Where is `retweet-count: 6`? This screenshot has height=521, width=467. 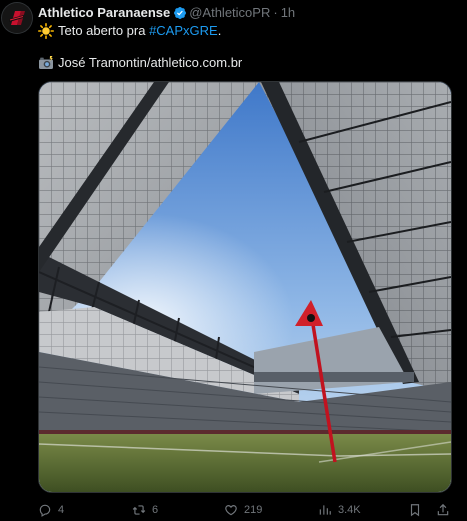 retweet-count: 6 is located at coordinates (155, 510).